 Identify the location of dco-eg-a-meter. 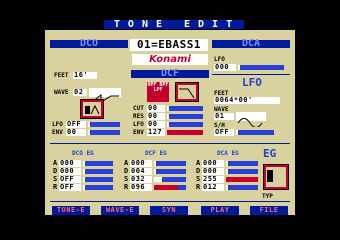
(98, 163).